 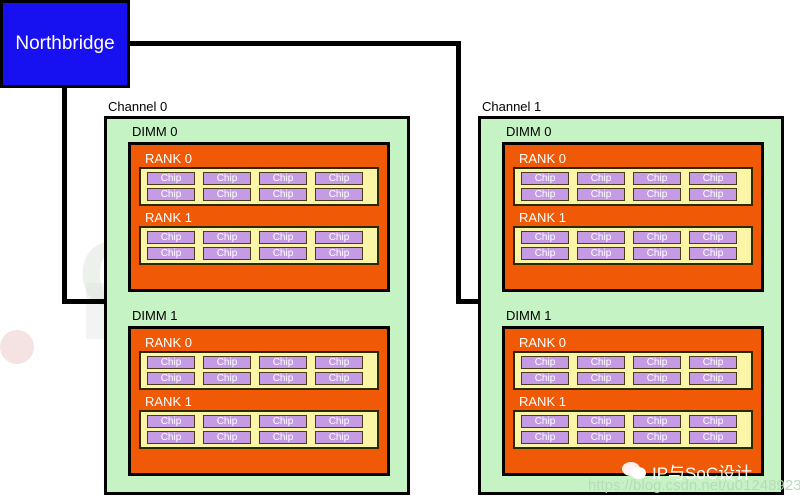 I want to click on channel-1-dimm-0-rank-1-label: RANK 1, so click(x=542, y=217).